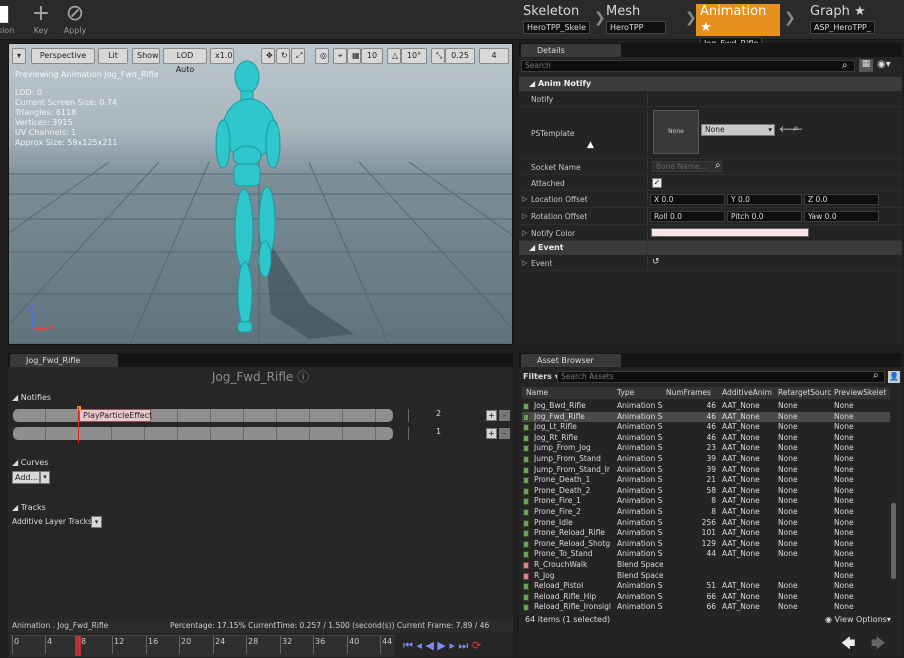  What do you see at coordinates (202, 646) in the screenshot?
I see `scrub-bar: 0 4 8 12 16 20 24 28 32 36 40 44` at bounding box center [202, 646].